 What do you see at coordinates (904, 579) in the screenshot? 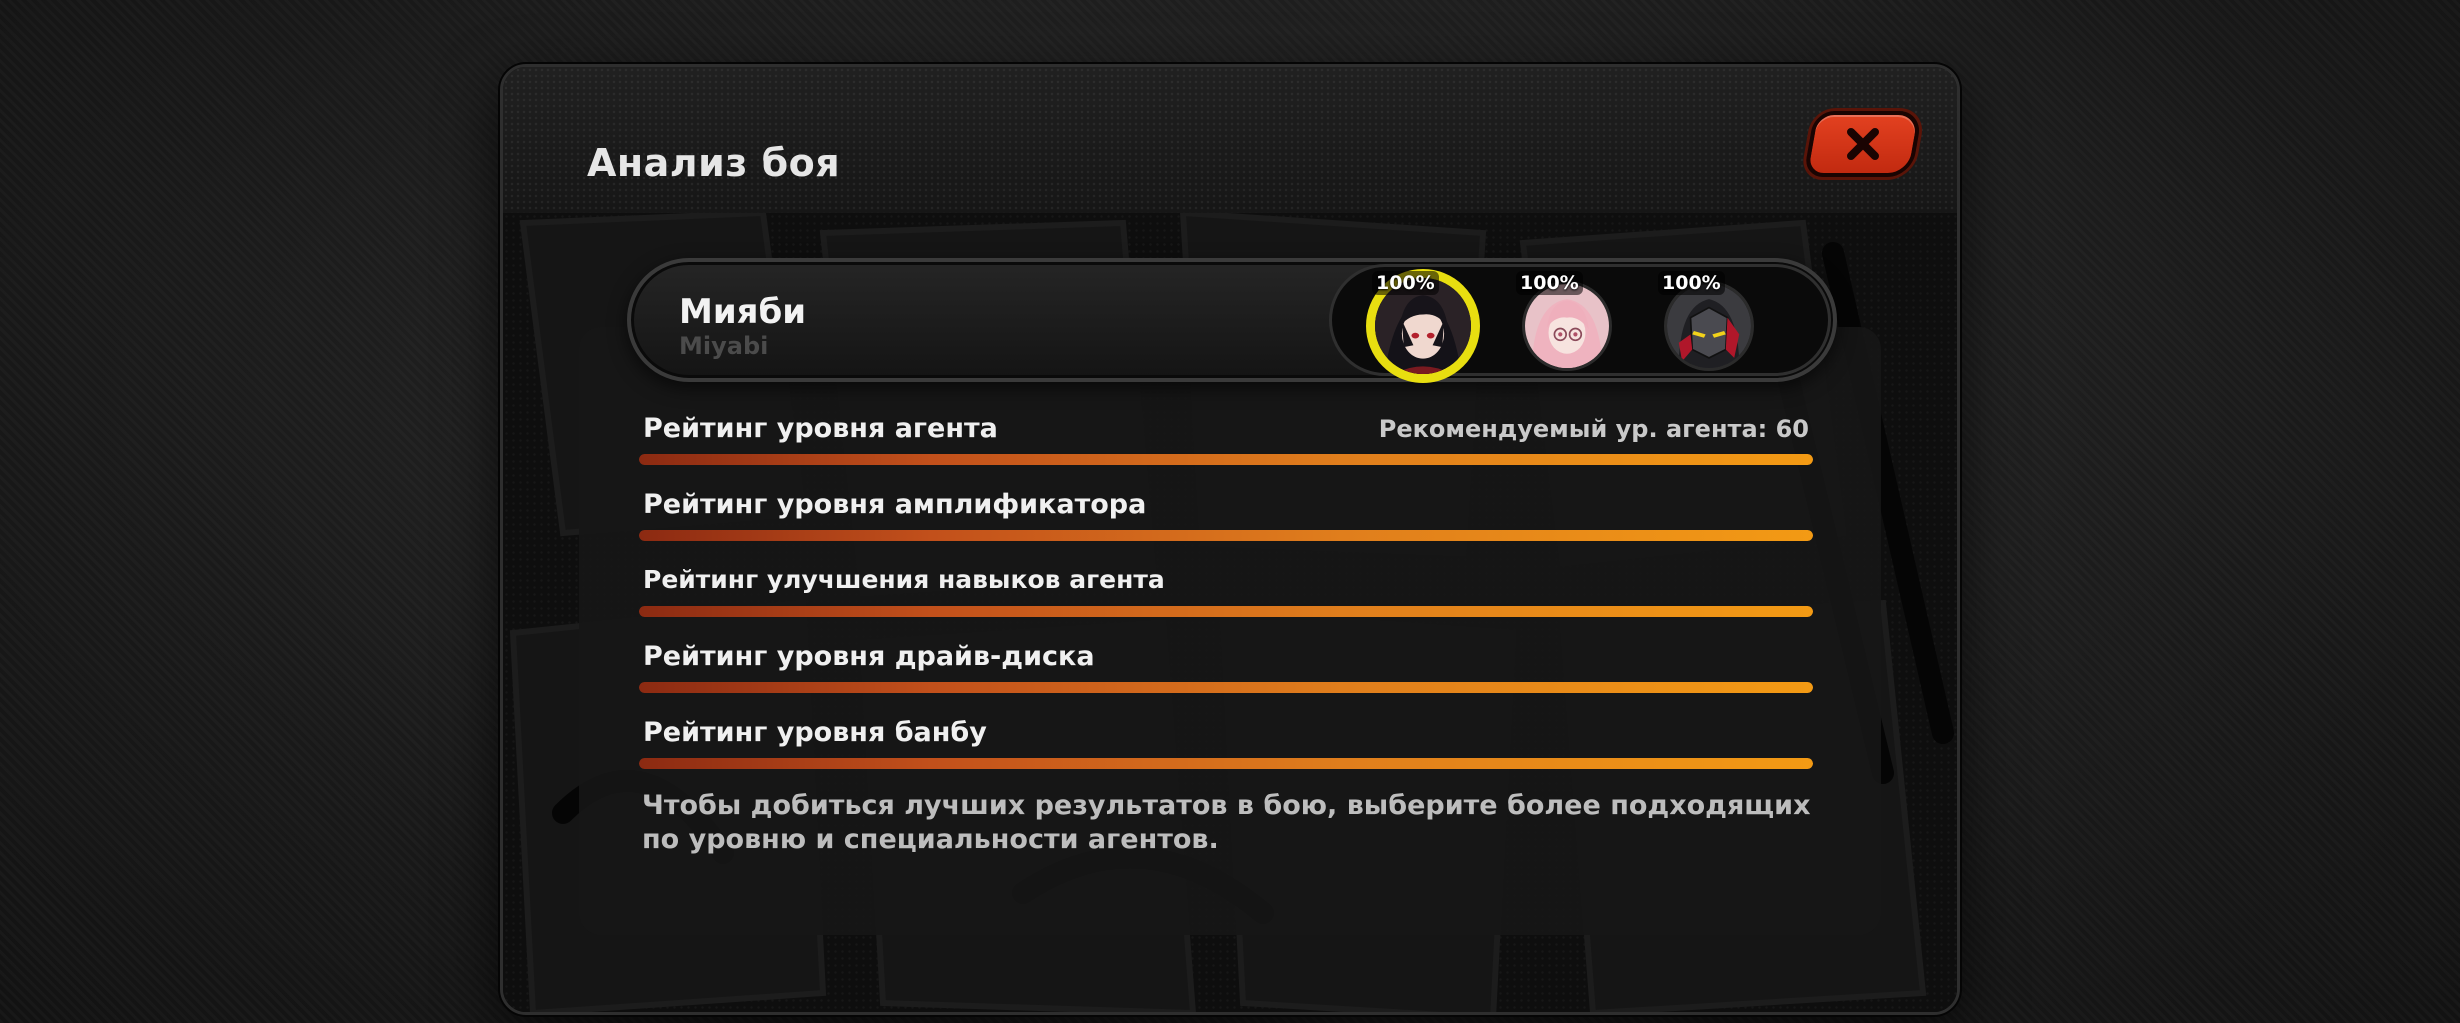
I see `rating-label: Рейтинг улучшения навыков агента` at bounding box center [904, 579].